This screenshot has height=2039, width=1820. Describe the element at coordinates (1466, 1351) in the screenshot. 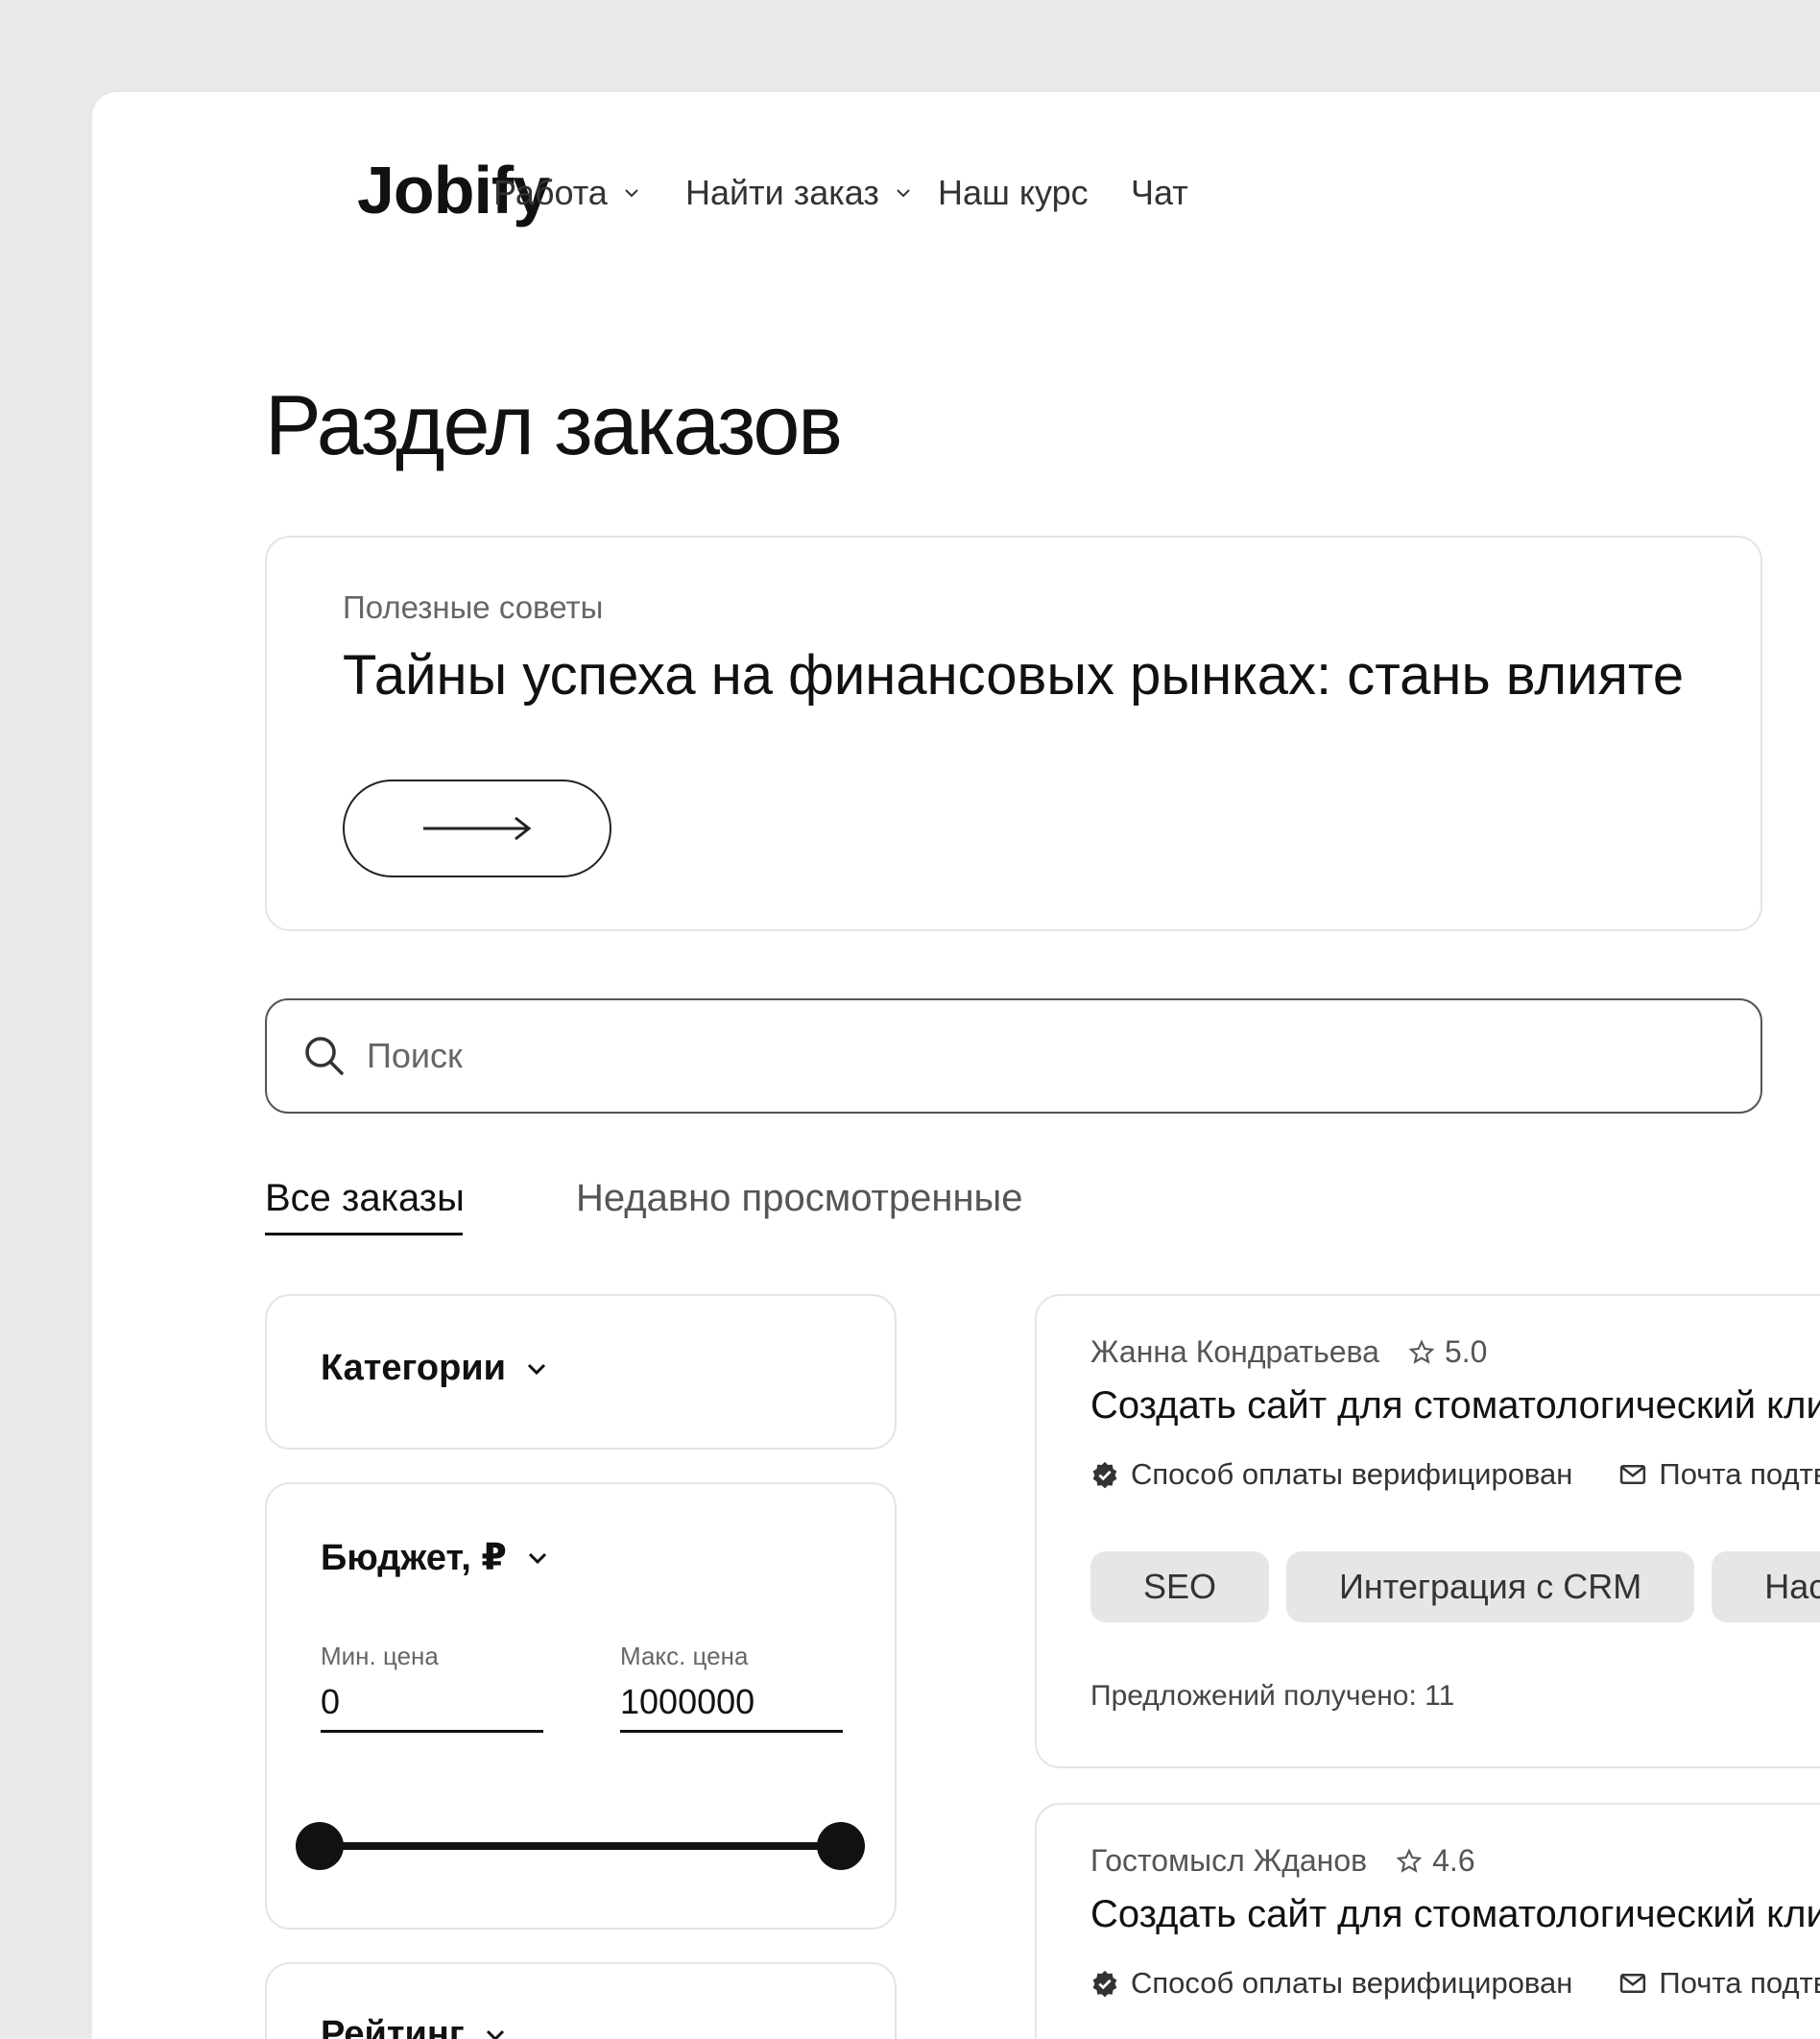

I see `rating-value: 5.0` at that location.